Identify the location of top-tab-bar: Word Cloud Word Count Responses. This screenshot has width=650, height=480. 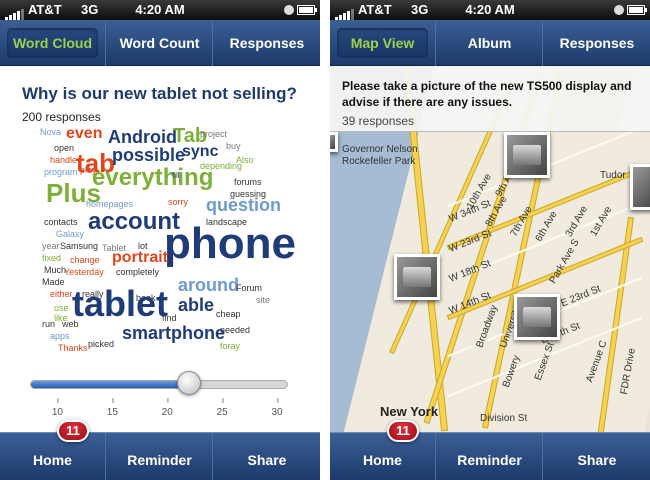
(160, 43).